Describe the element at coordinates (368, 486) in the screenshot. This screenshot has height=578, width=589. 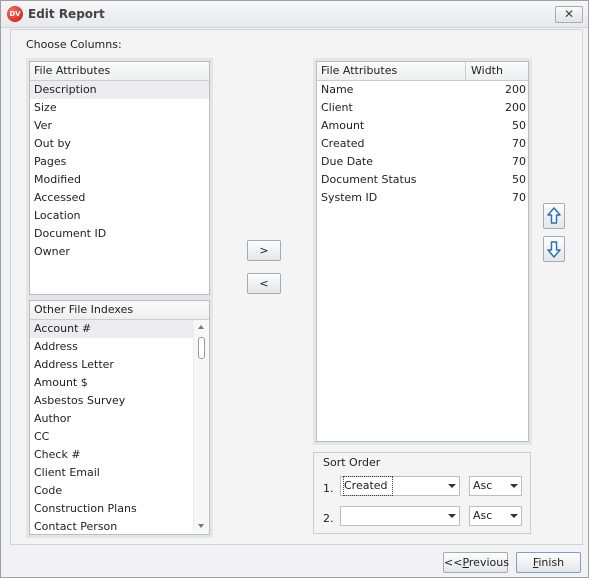
I see `sort-field-1-value: Created` at that location.